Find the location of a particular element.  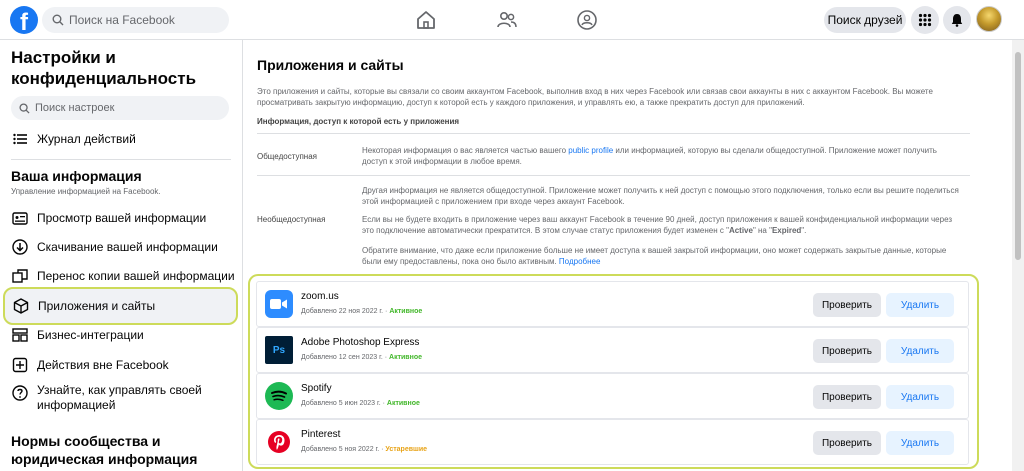

sidebar-item-label: Действия вне Facebook is located at coordinates (103, 365).